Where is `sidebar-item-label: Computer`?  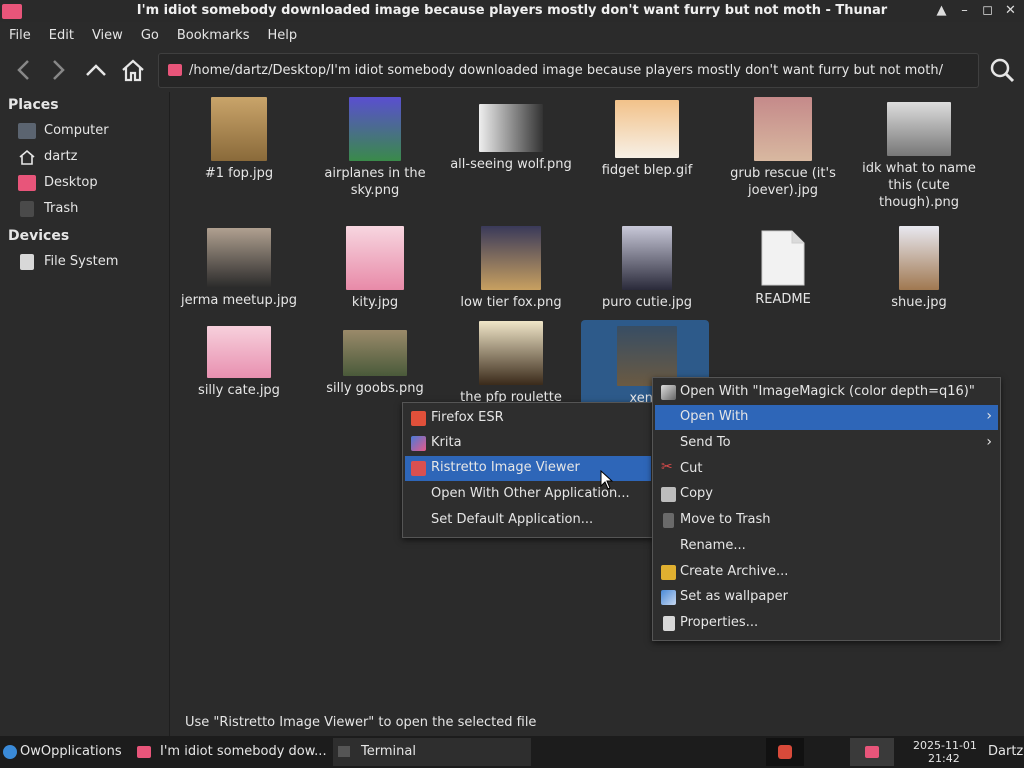 sidebar-item-label: Computer is located at coordinates (76, 130).